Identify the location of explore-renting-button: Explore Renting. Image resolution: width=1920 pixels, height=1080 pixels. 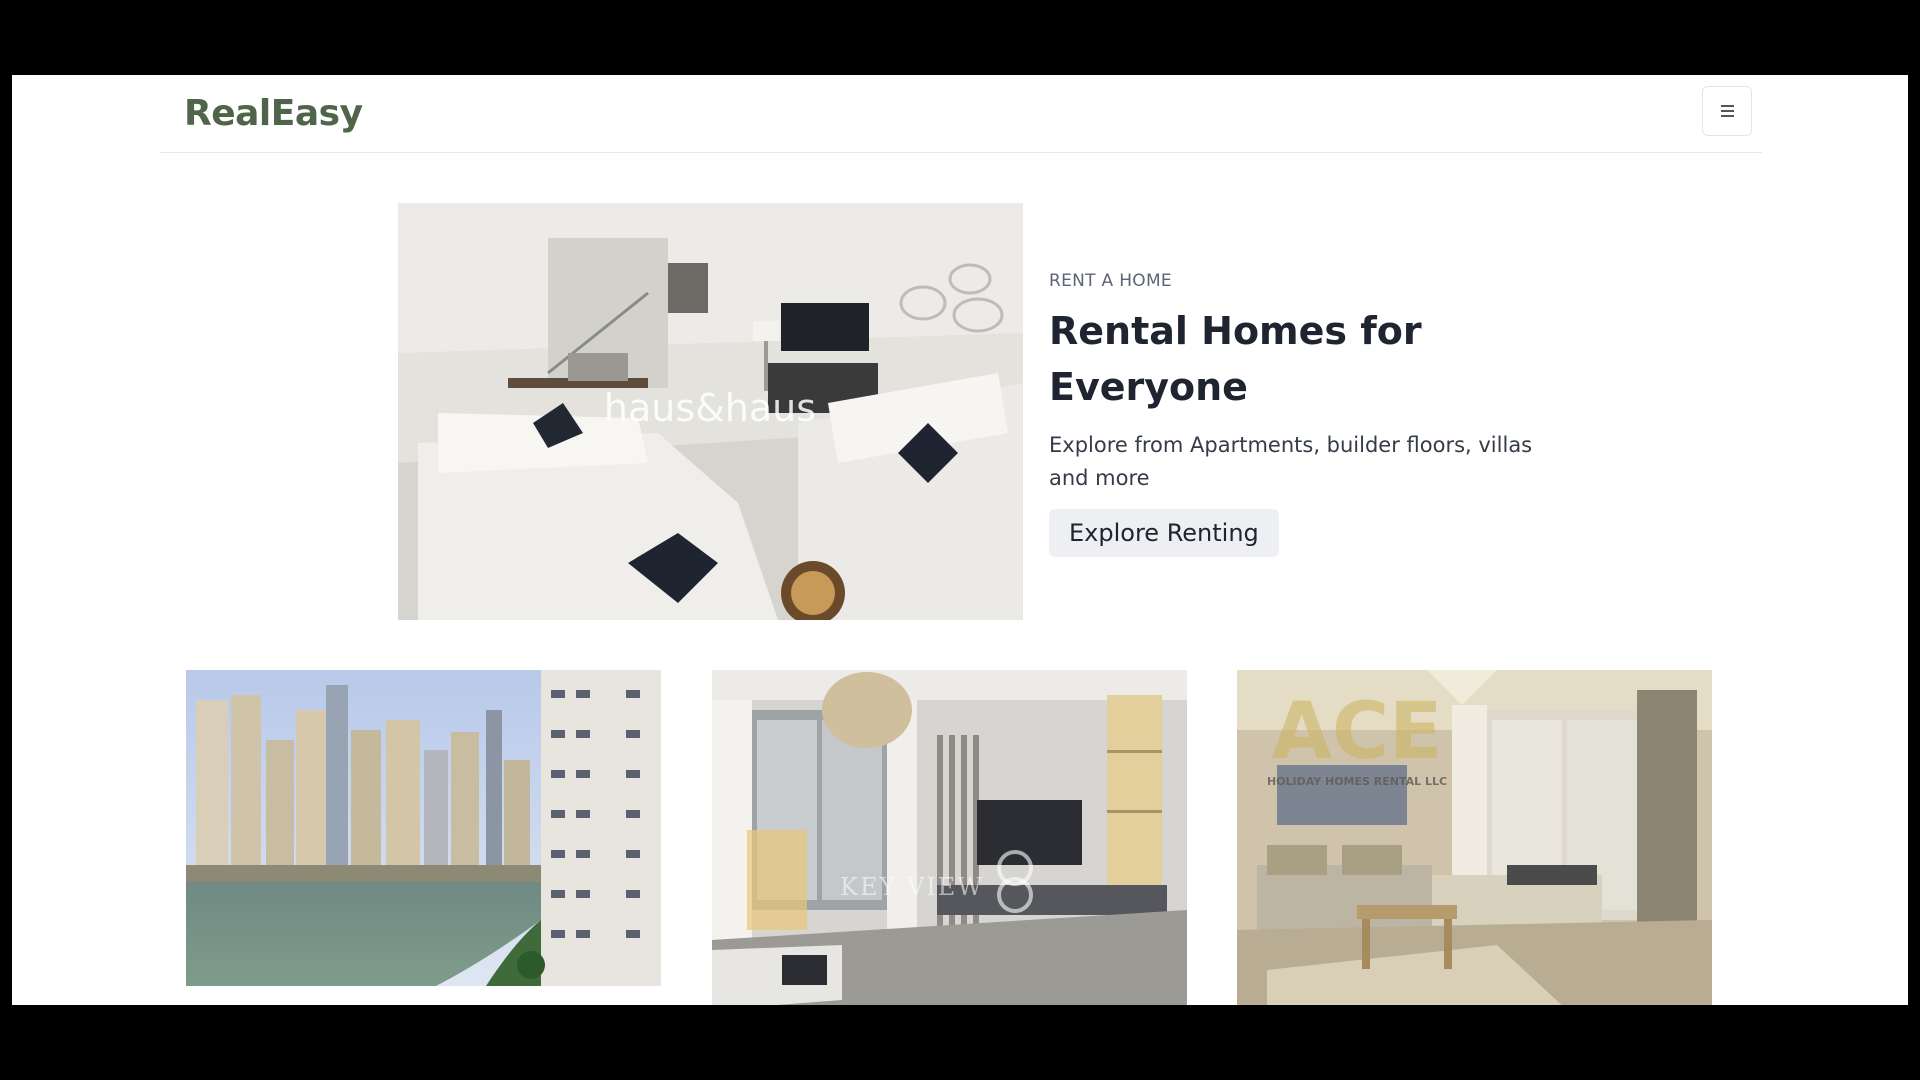
(1164, 533).